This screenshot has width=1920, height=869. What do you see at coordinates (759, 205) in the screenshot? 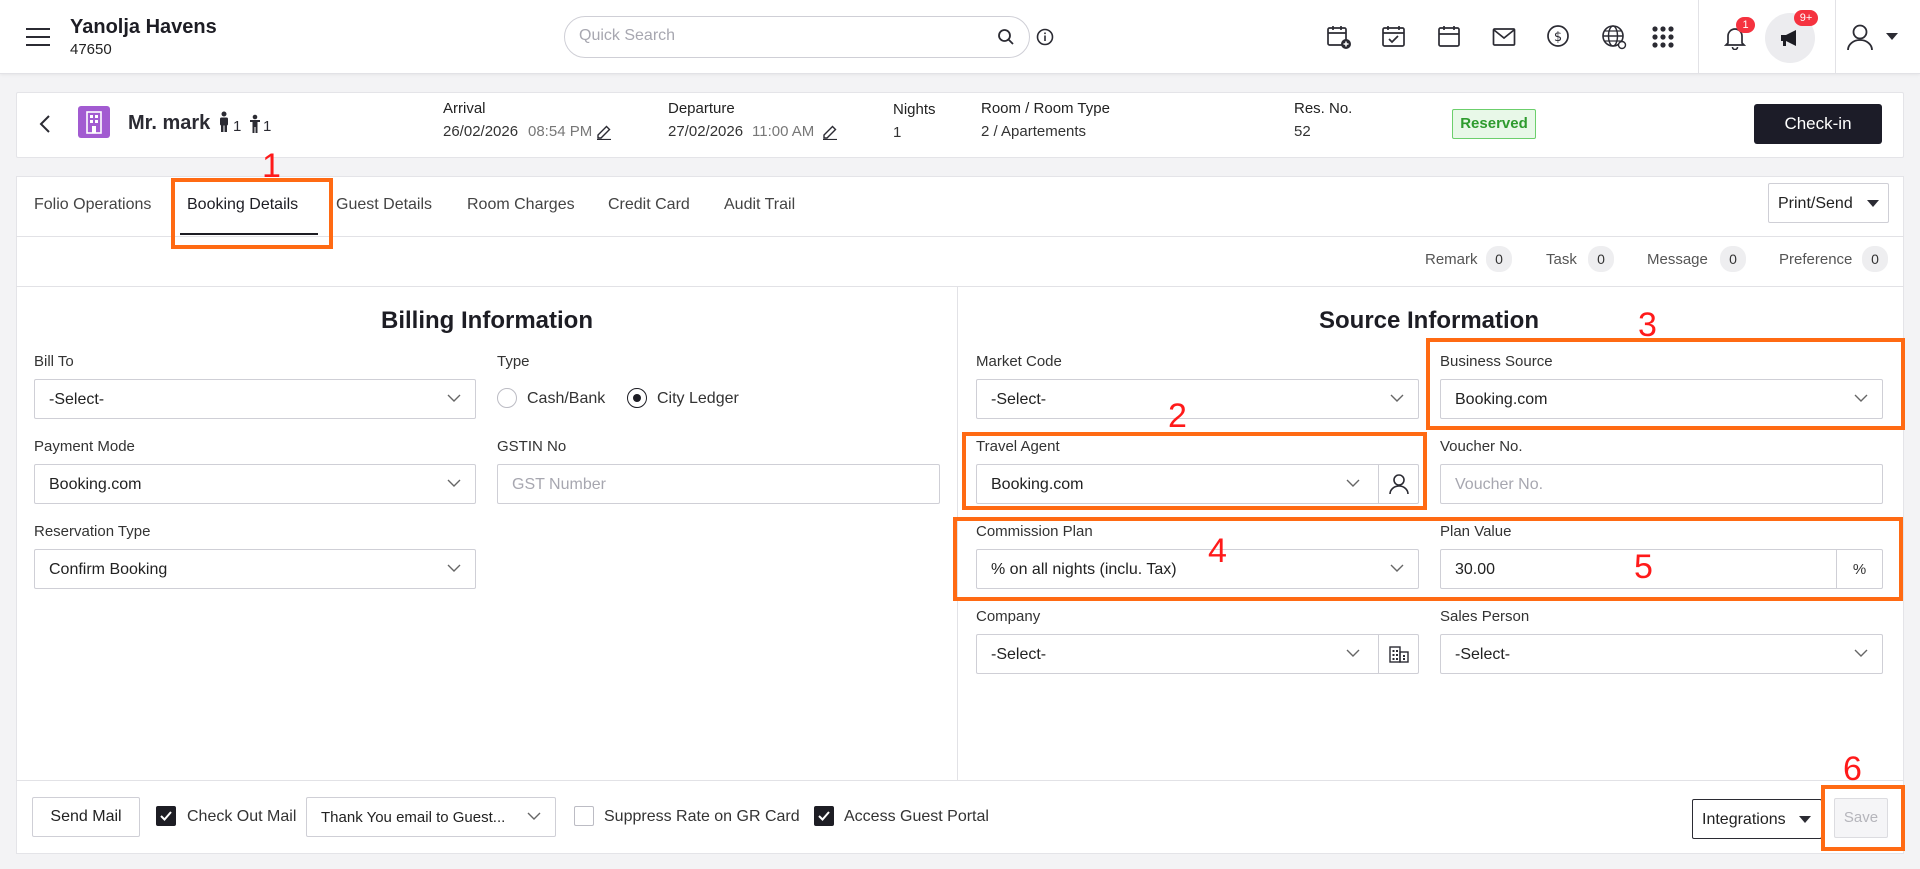
I see `tab-audit-trail: Audit Trail` at bounding box center [759, 205].